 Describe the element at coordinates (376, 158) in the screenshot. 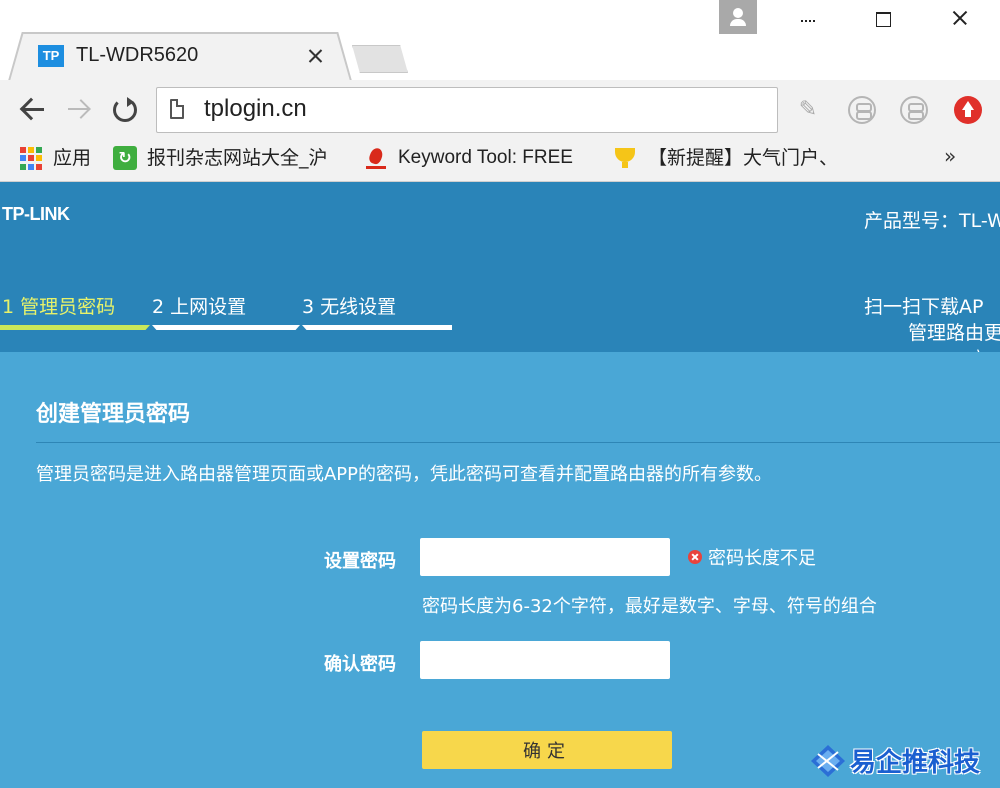

I see `fire-bookmark-icon` at that location.